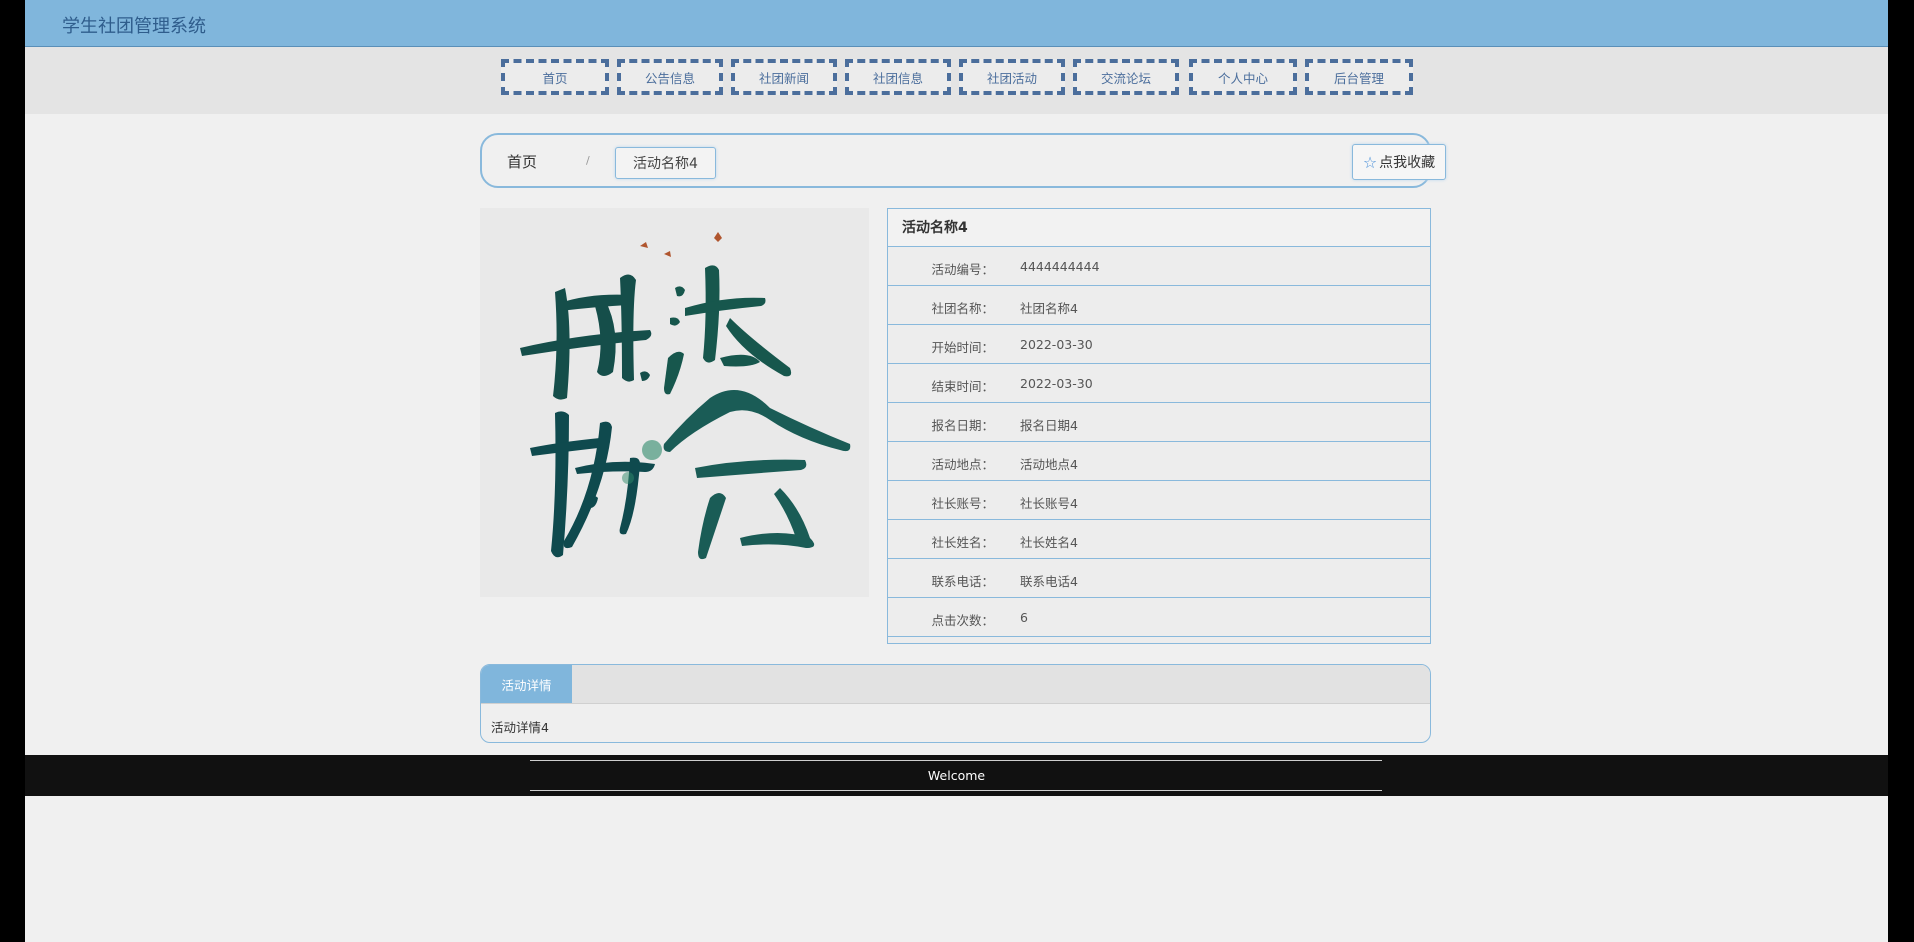  Describe the element at coordinates (522, 161) in the screenshot. I see `breadcrumb-home: 首页` at that location.